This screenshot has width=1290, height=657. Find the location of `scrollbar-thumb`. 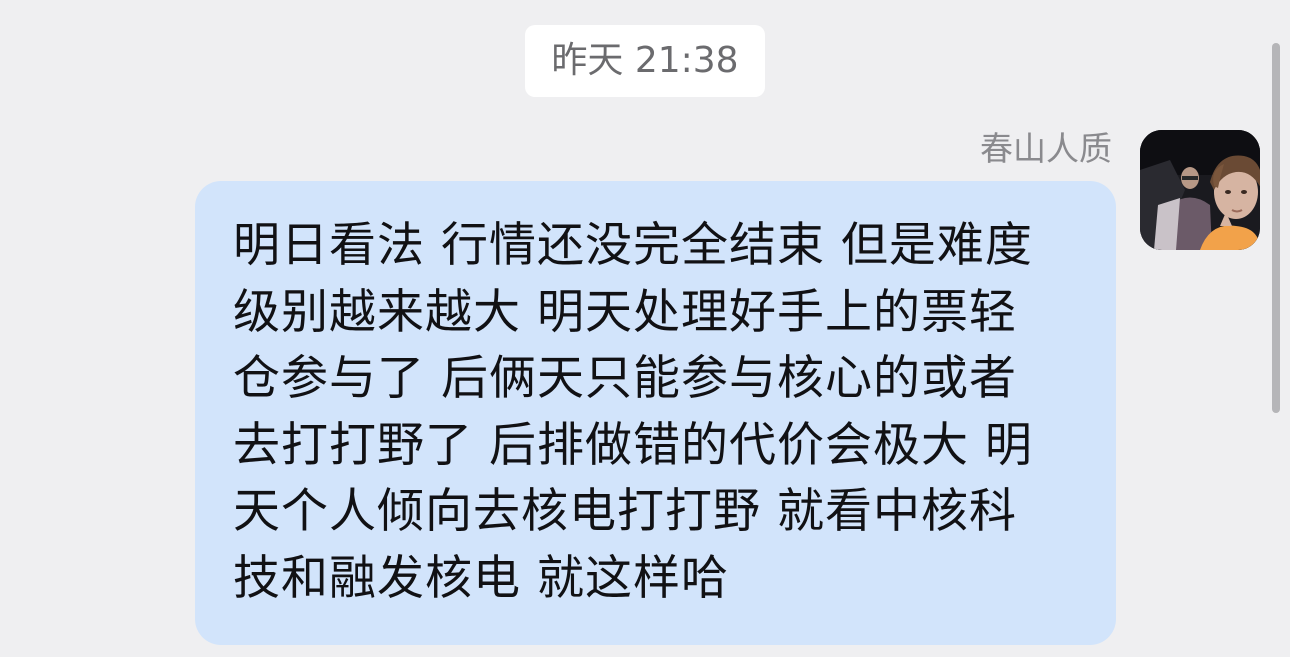

scrollbar-thumb is located at coordinates (1276, 228).